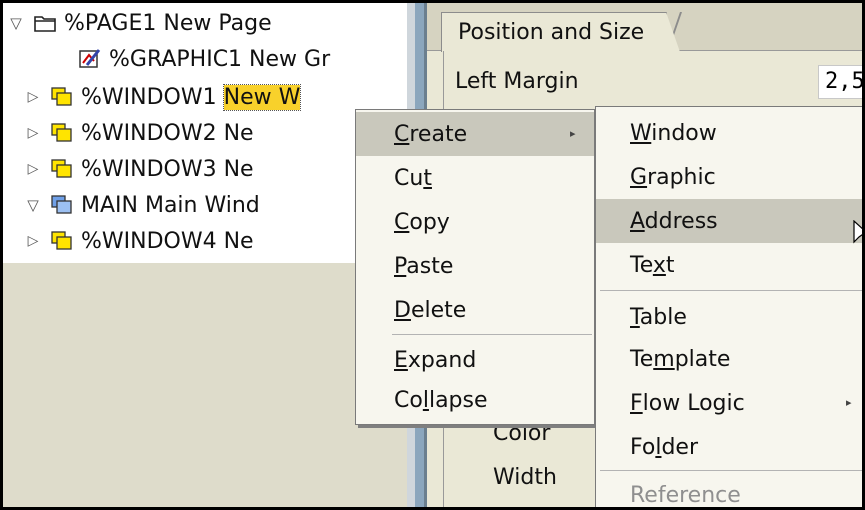 The width and height of the screenshot is (865, 510). What do you see at coordinates (517, 81) in the screenshot?
I see `left-margin-label: Left Margin` at bounding box center [517, 81].